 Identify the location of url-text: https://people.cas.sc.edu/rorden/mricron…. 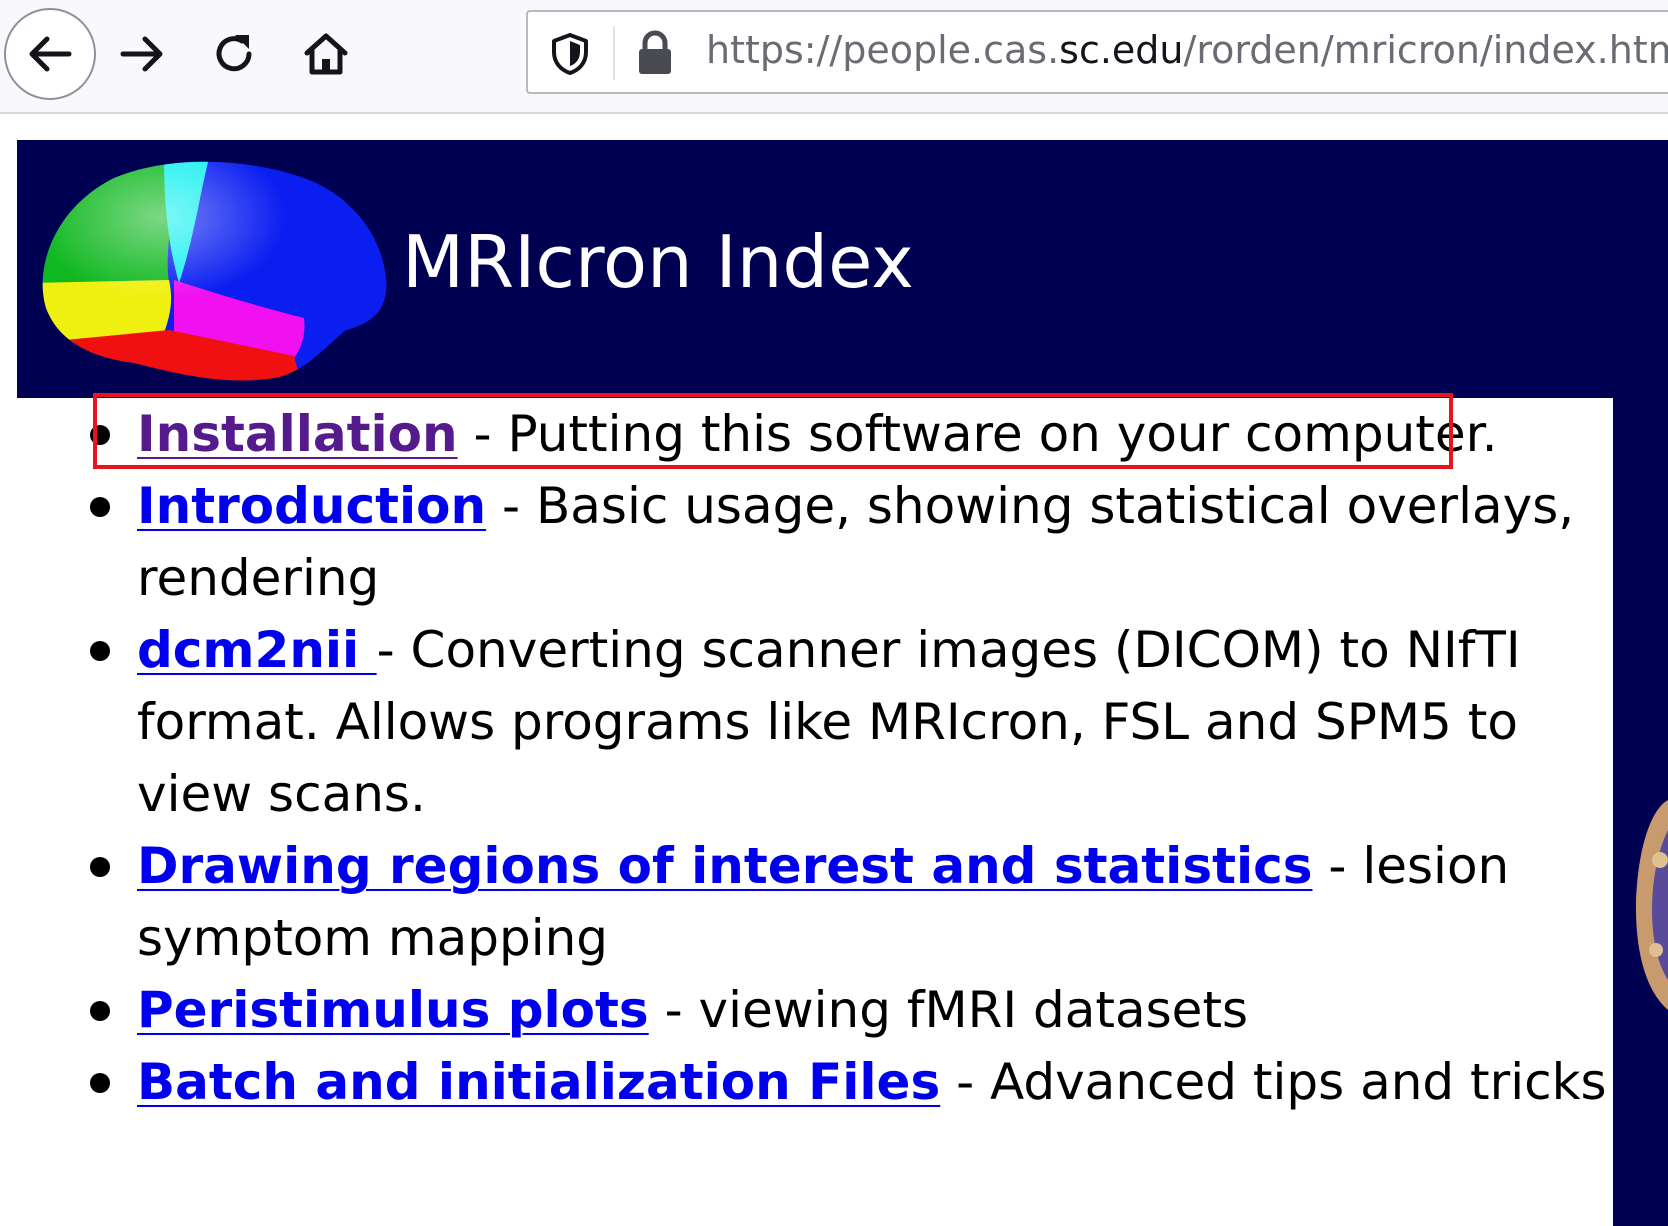
(1187, 50).